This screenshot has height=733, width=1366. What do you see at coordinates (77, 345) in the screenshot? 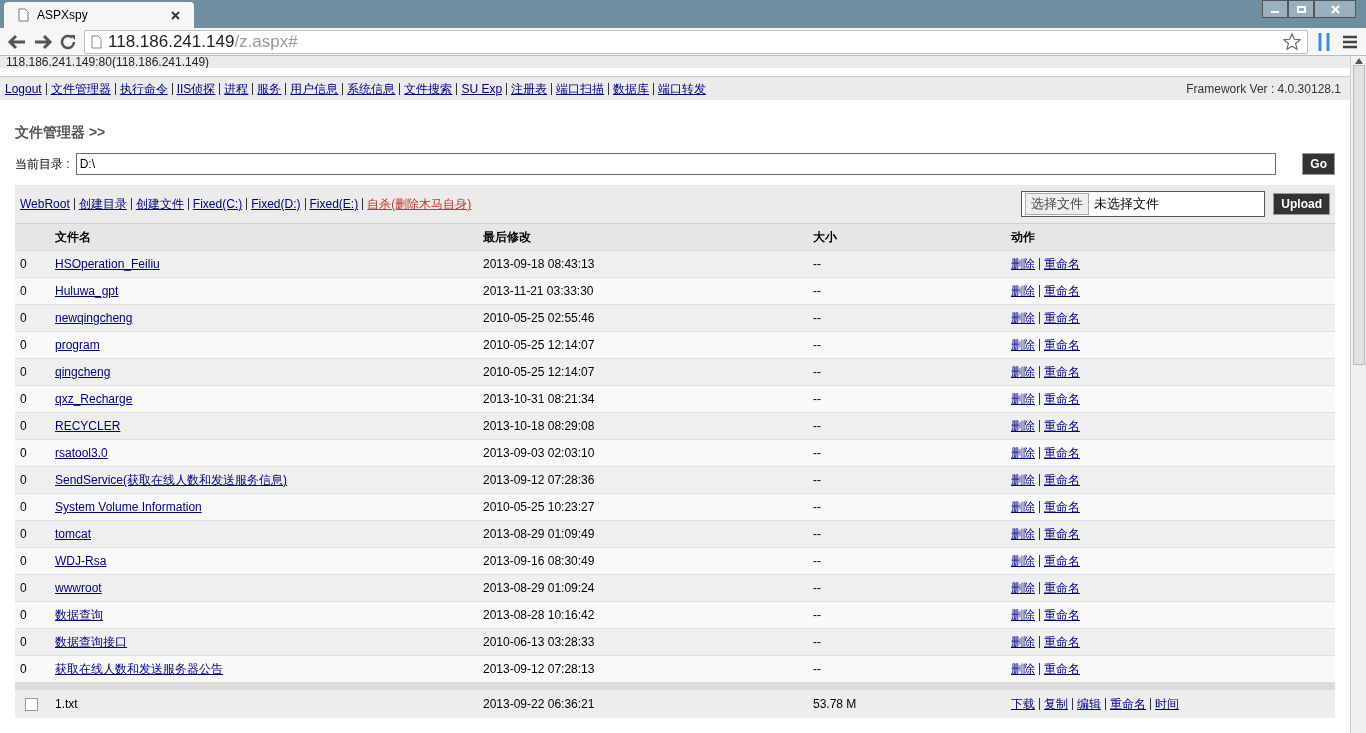
I see `folder-link: program` at bounding box center [77, 345].